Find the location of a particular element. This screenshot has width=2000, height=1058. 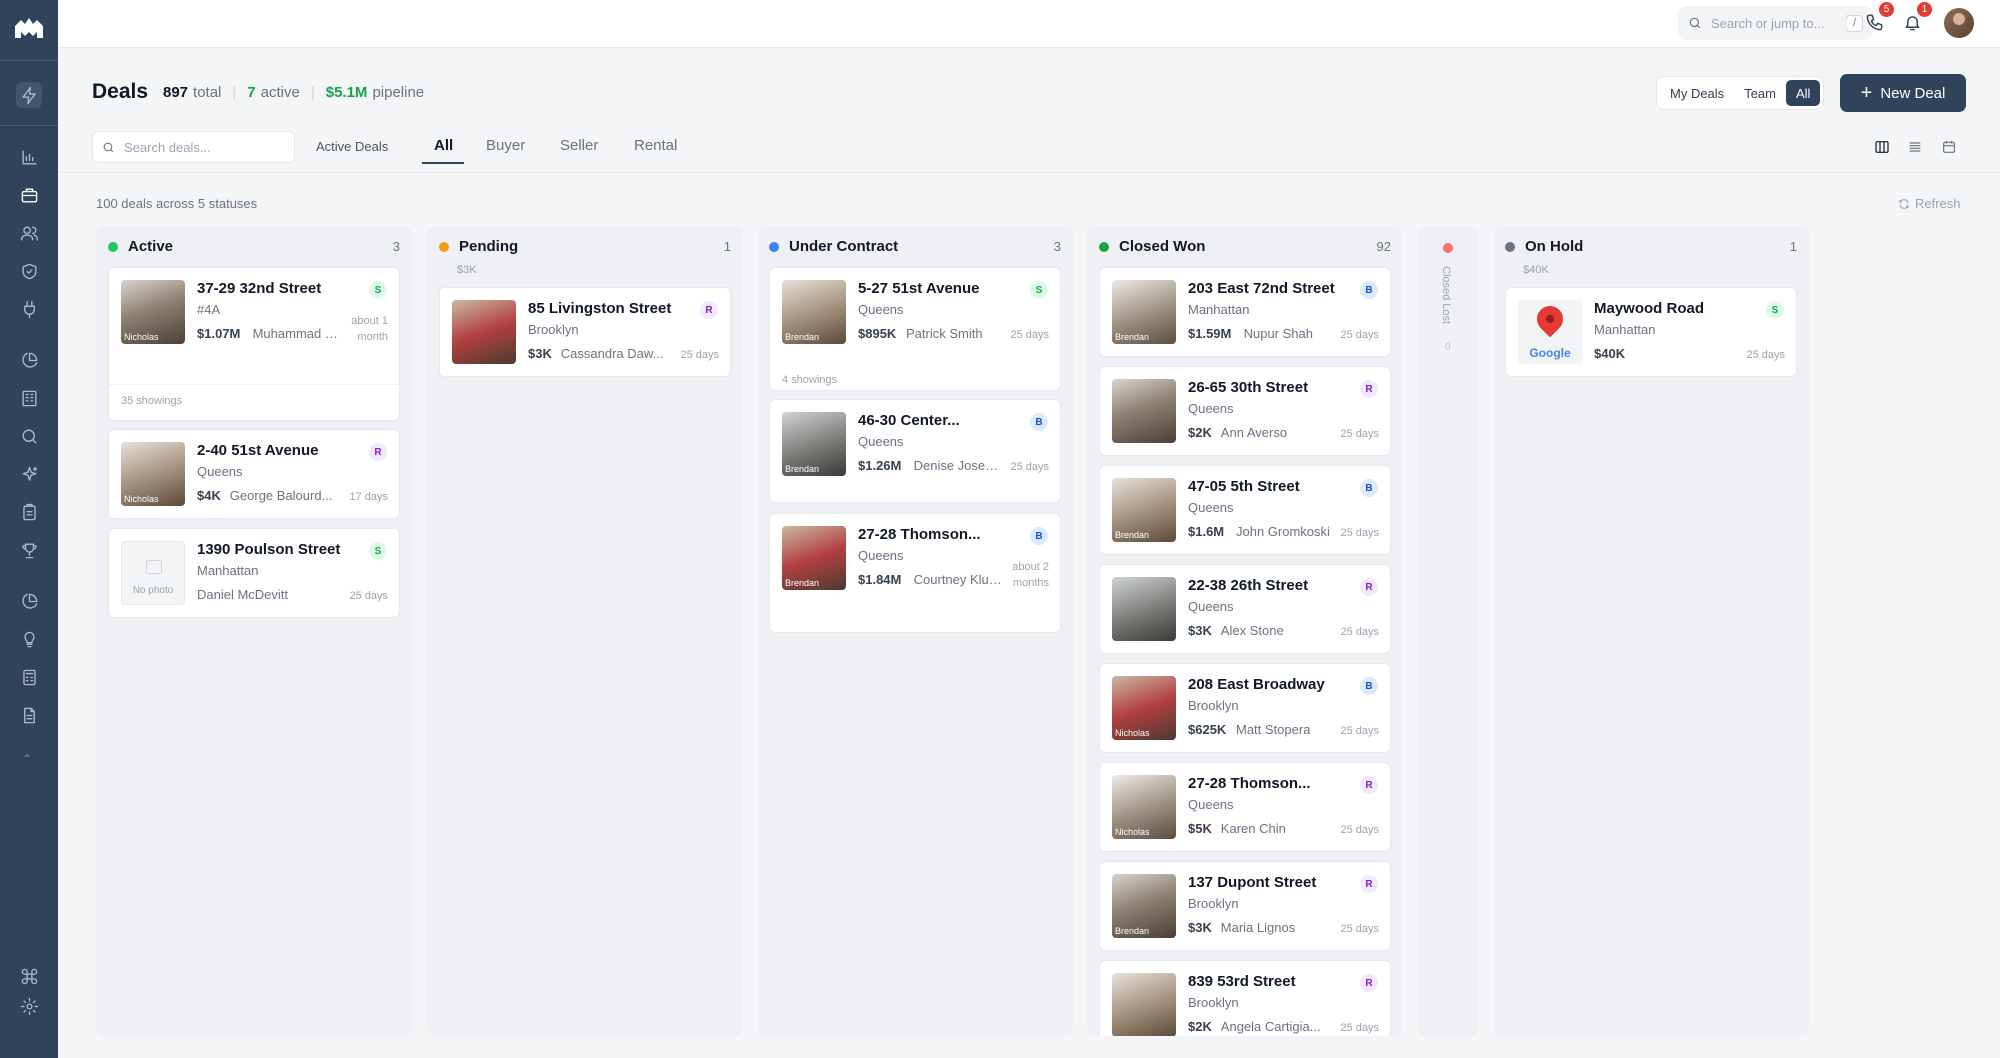

tab-buyer: Buyer is located at coordinates (505, 145).